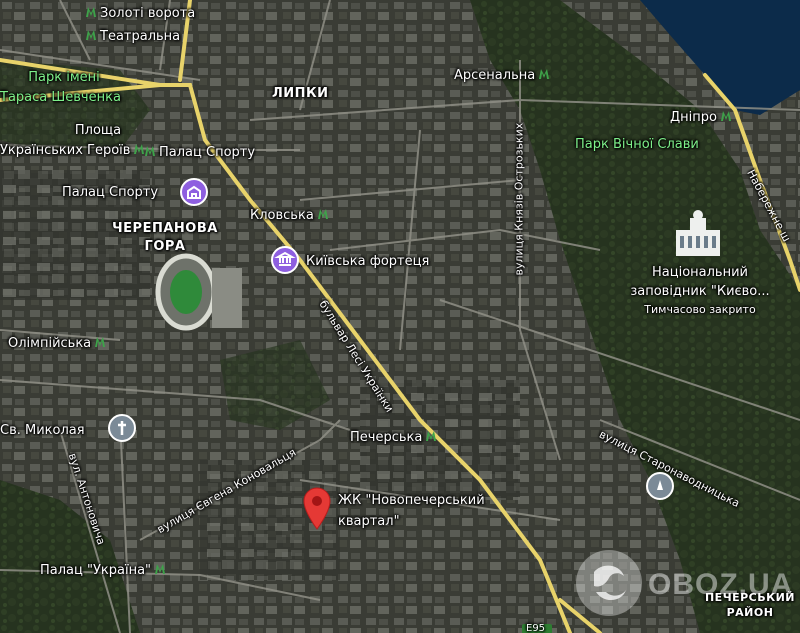 This screenshot has width=800, height=633. Describe the element at coordinates (65, 150) in the screenshot. I see `label-text: Українських Героїв` at that location.